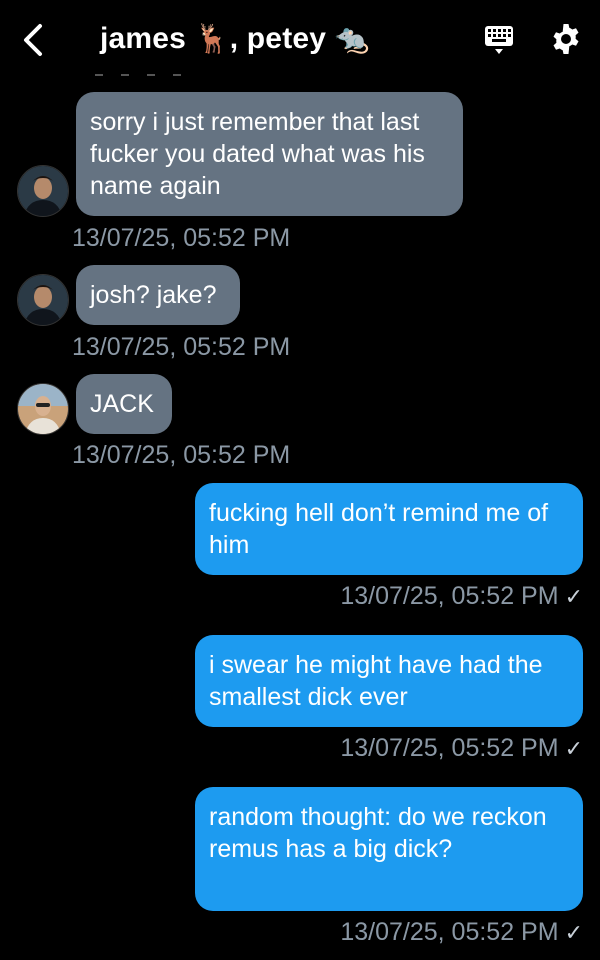 This screenshot has height=960, width=600. What do you see at coordinates (352, 38) in the screenshot?
I see `rat-emoji: 🐀` at bounding box center [352, 38].